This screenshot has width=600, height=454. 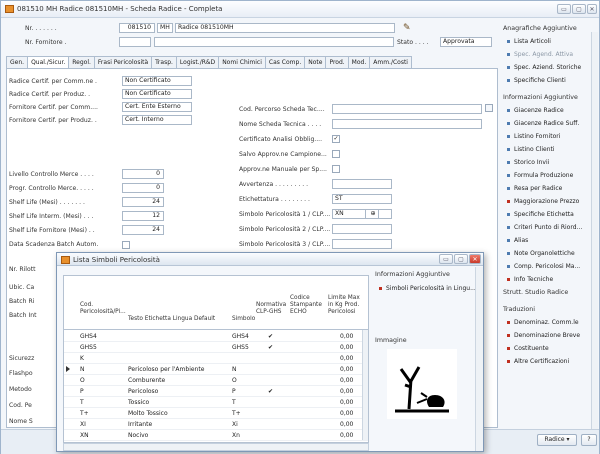 I want to click on help-button: ?, so click(x=589, y=440).